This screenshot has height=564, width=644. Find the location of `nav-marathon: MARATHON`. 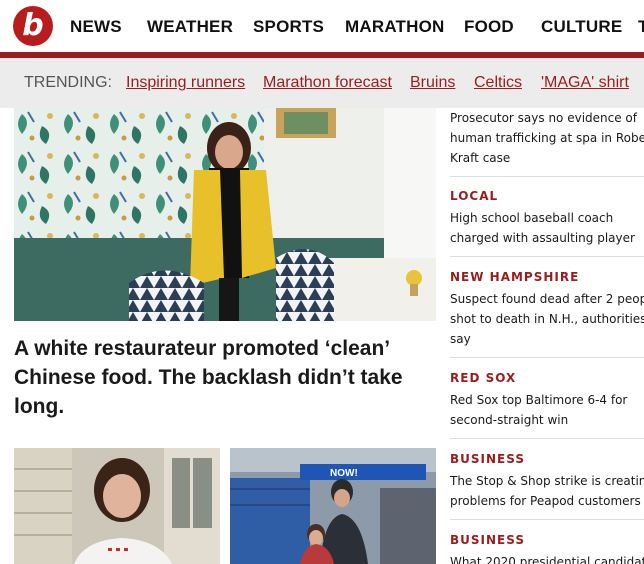

nav-marathon: MARATHON is located at coordinates (395, 27).